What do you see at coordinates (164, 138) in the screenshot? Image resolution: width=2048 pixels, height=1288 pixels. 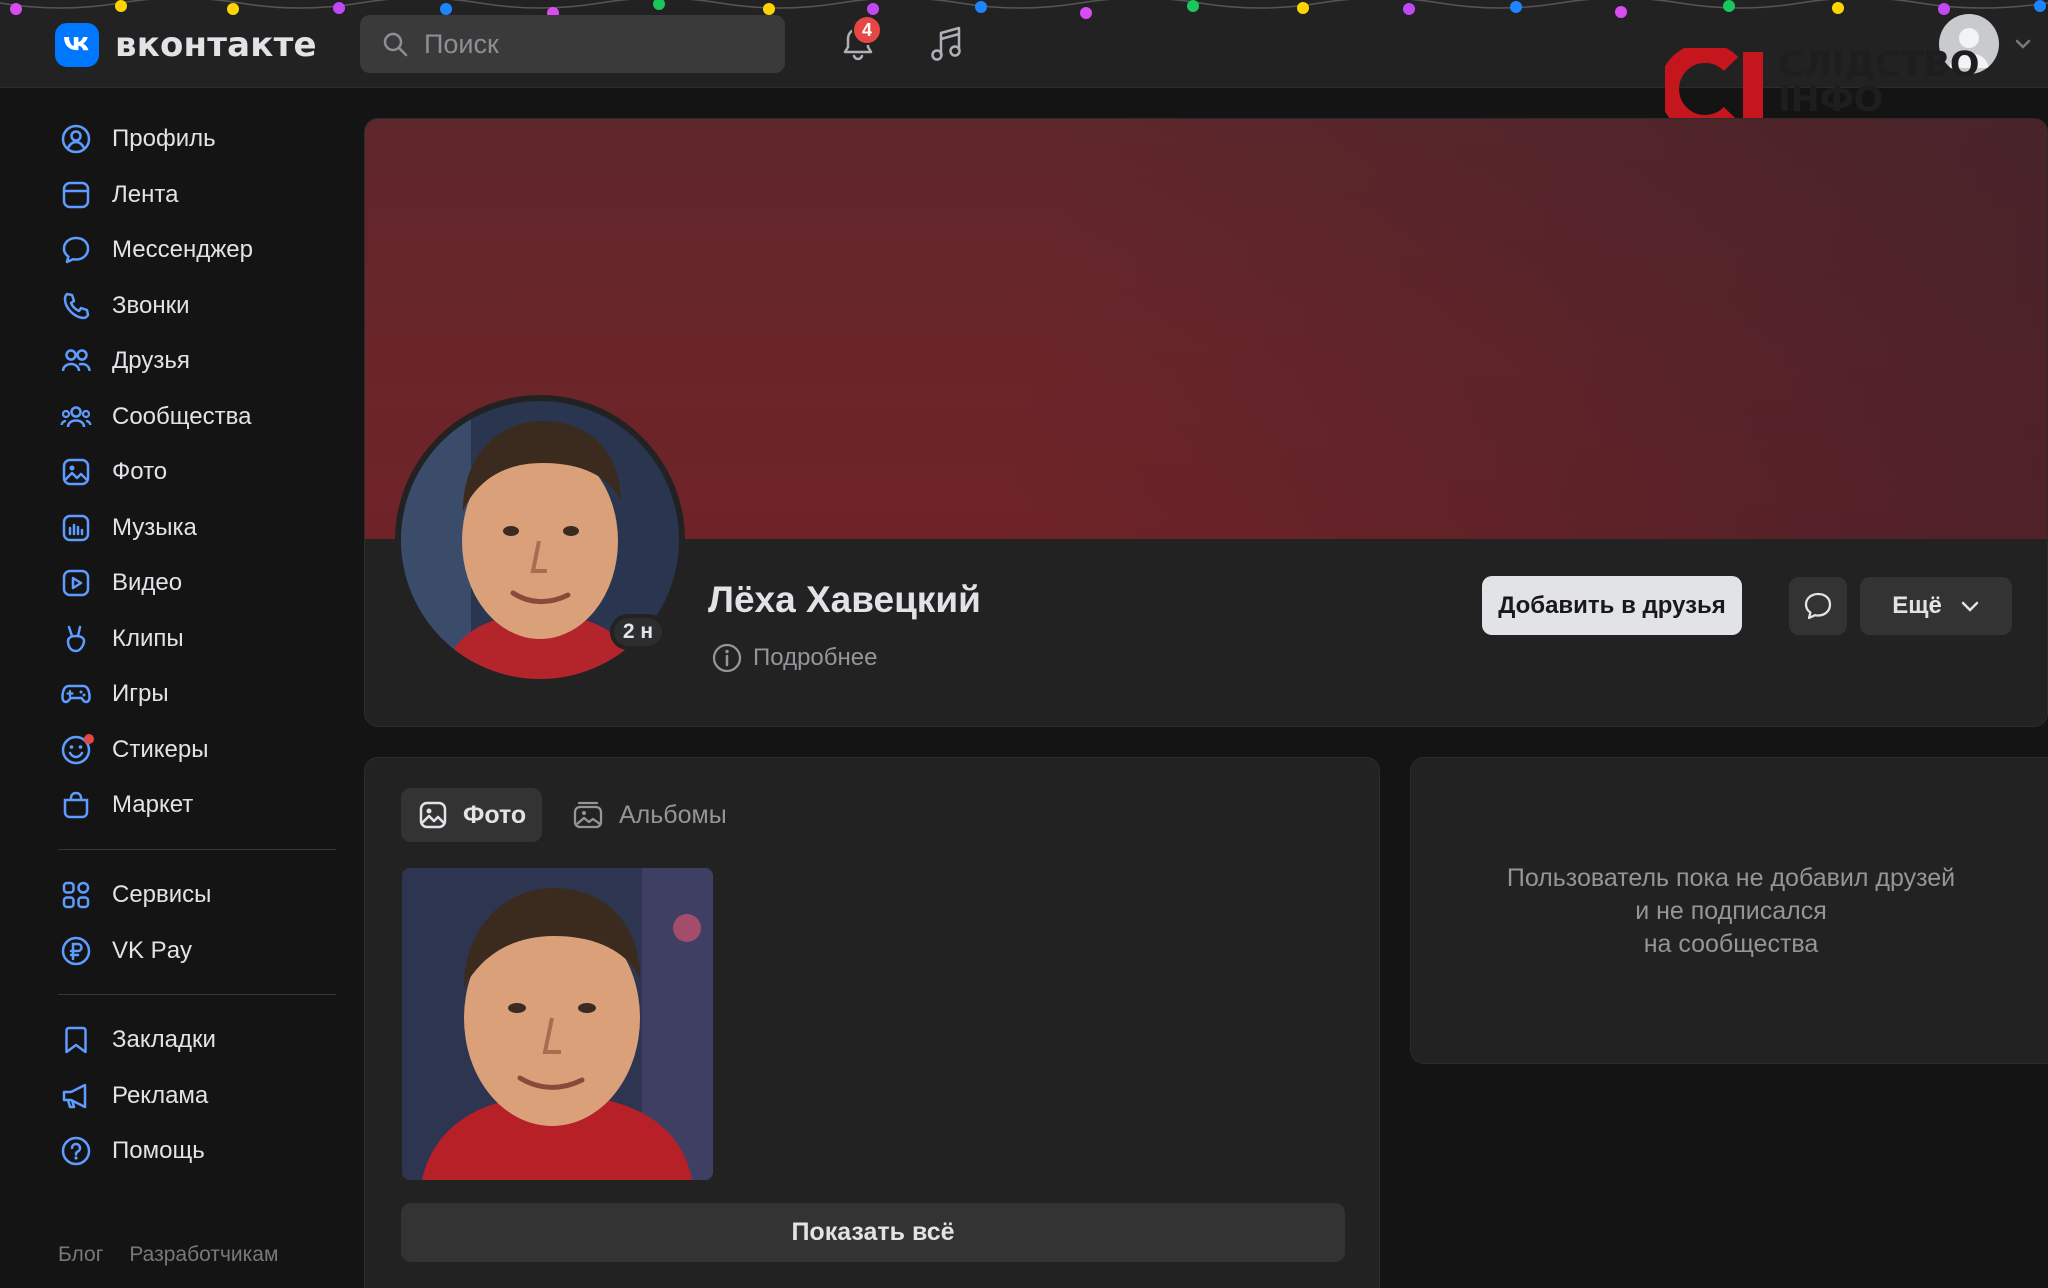 I see `sidebar-item-label: Профиль` at bounding box center [164, 138].